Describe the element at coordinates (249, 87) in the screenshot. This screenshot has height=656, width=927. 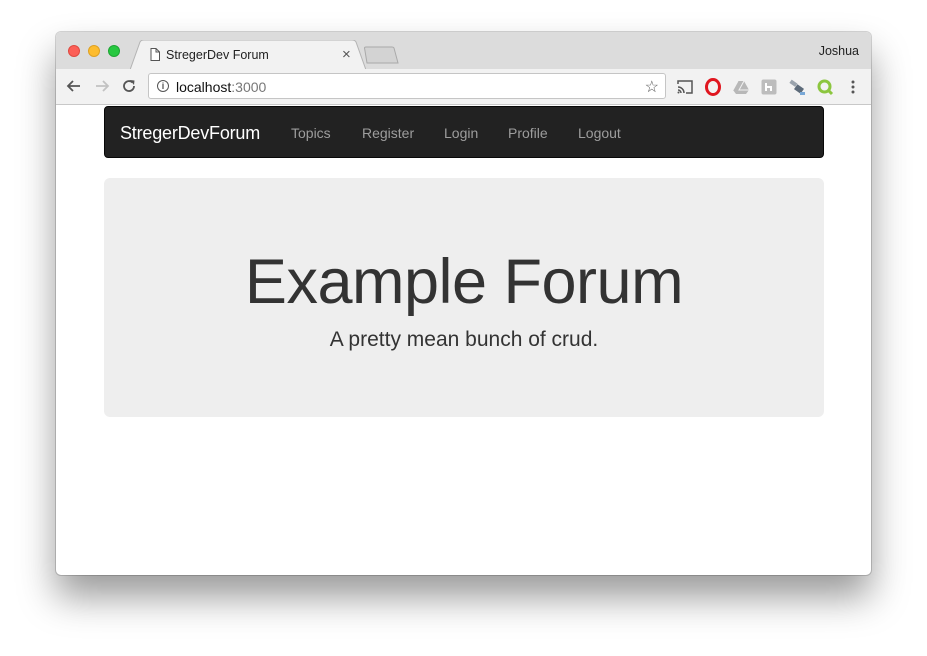
I see `url-port: :3000` at that location.